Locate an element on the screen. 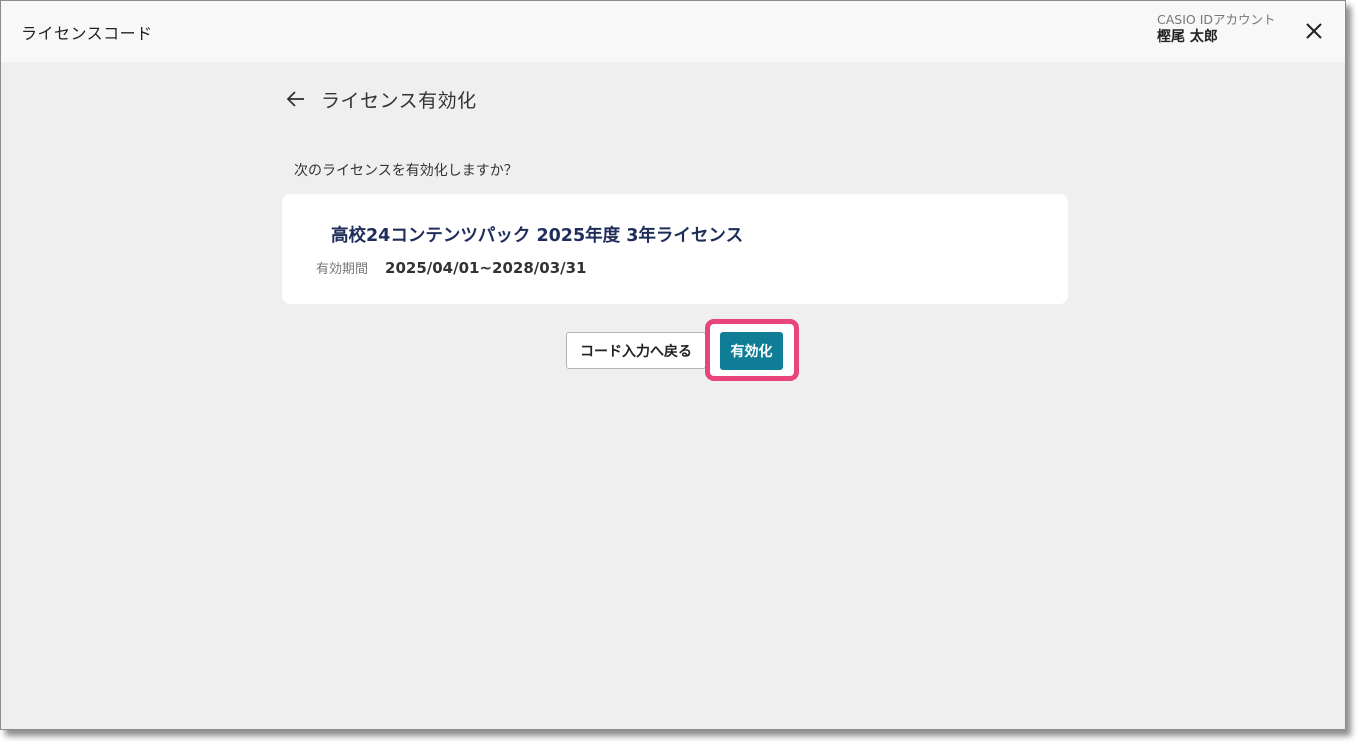 The height and width of the screenshot is (748, 1364). close-button is located at coordinates (1314, 31).